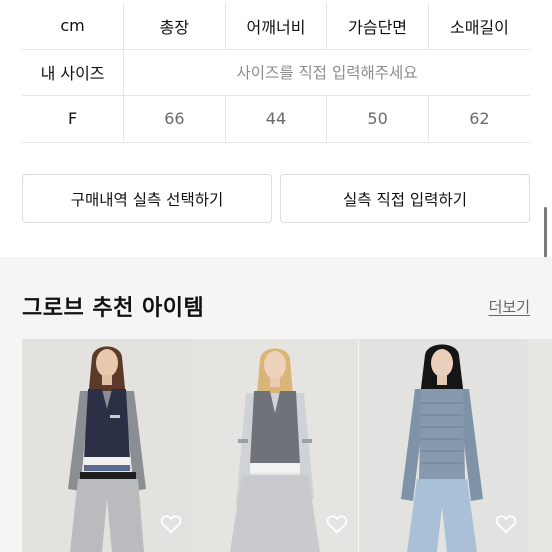  What do you see at coordinates (73, 117) in the screenshot?
I see `size-label: F` at bounding box center [73, 117].